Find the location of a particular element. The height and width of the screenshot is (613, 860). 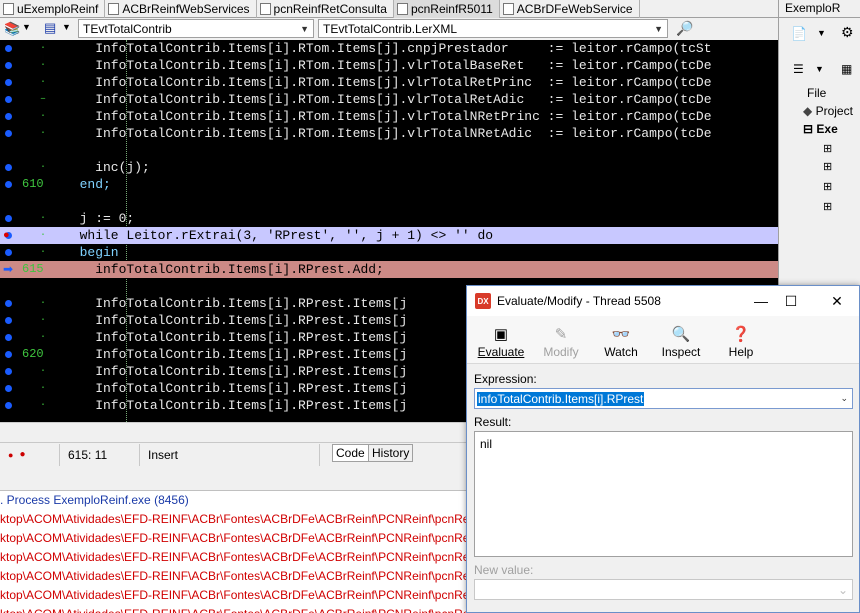

tab-pcnreinfretconsulta: pcnReinfRetConsulta is located at coordinates (325, 9).